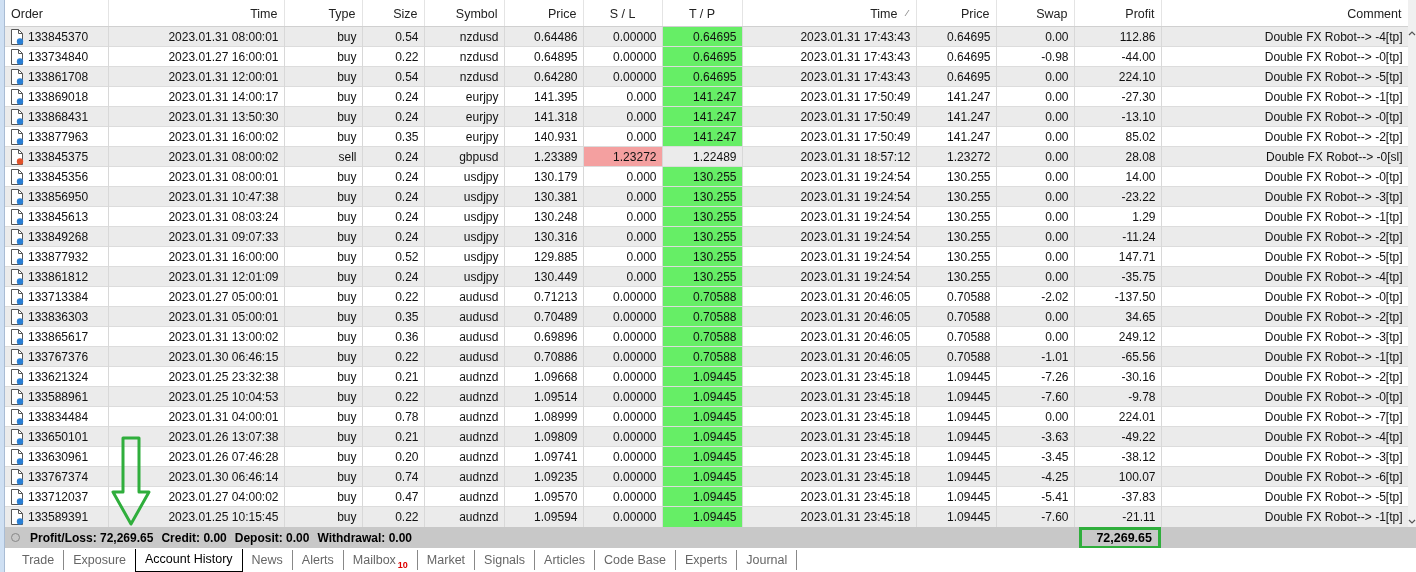  What do you see at coordinates (702, 136) in the screenshot?
I see `take-profit: 141.247` at bounding box center [702, 136].